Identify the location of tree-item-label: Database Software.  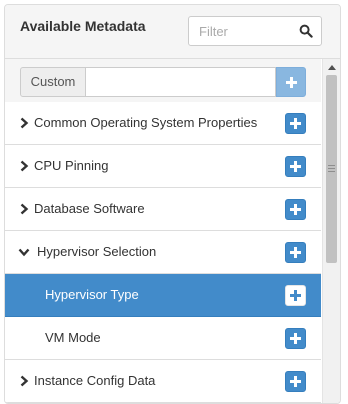
(89, 208).